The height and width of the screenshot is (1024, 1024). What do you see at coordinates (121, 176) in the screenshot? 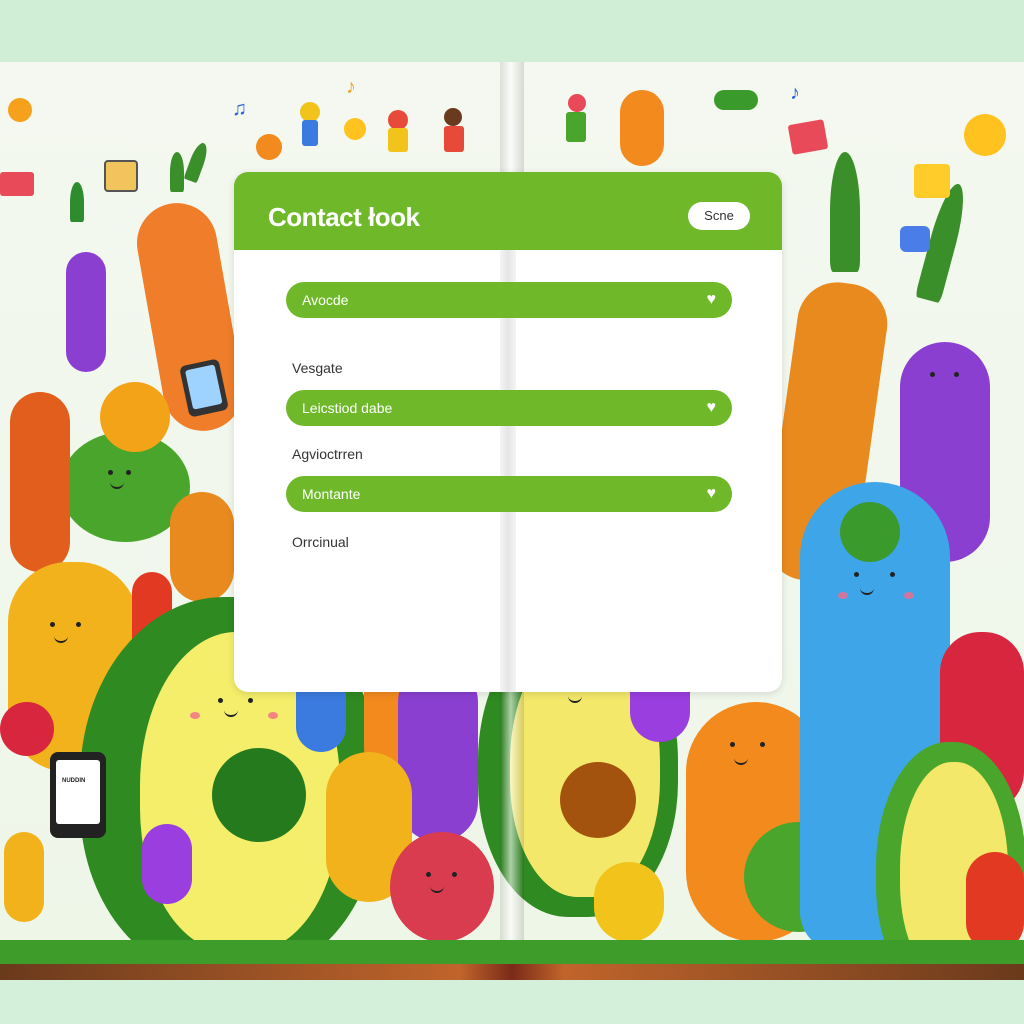
I see `bag-icon` at bounding box center [121, 176].